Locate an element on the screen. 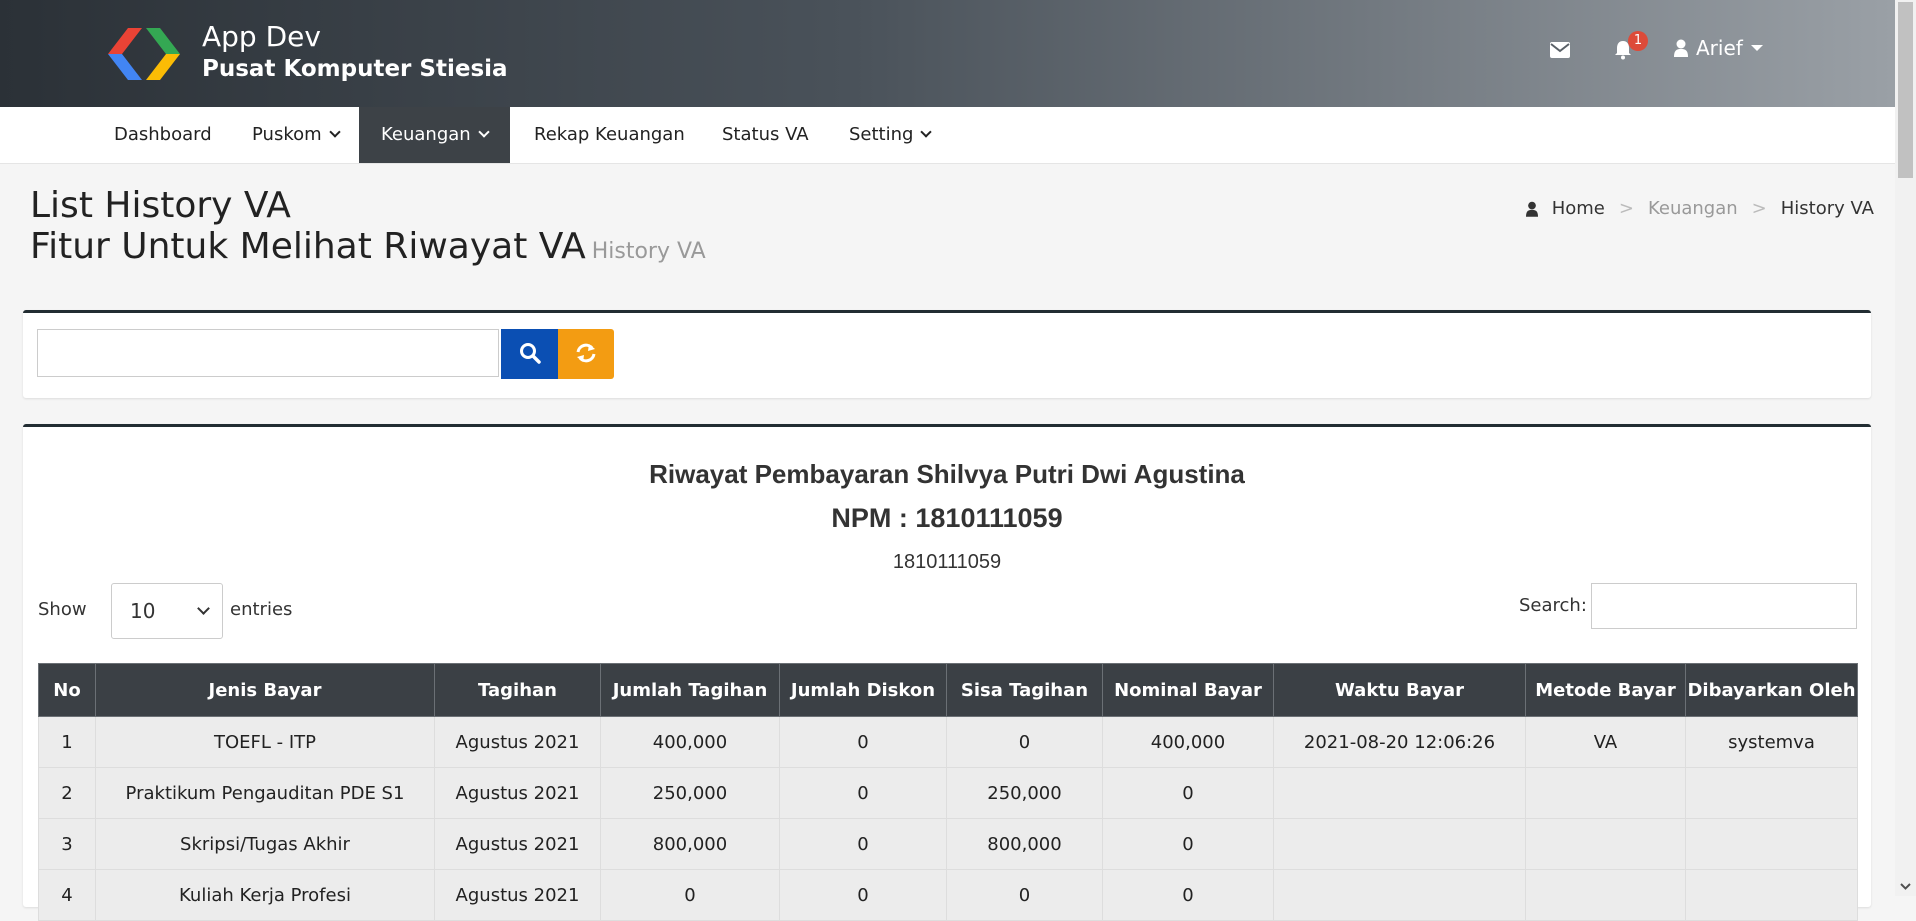 This screenshot has width=1916, height=921. refresh-icon is located at coordinates (586, 352).